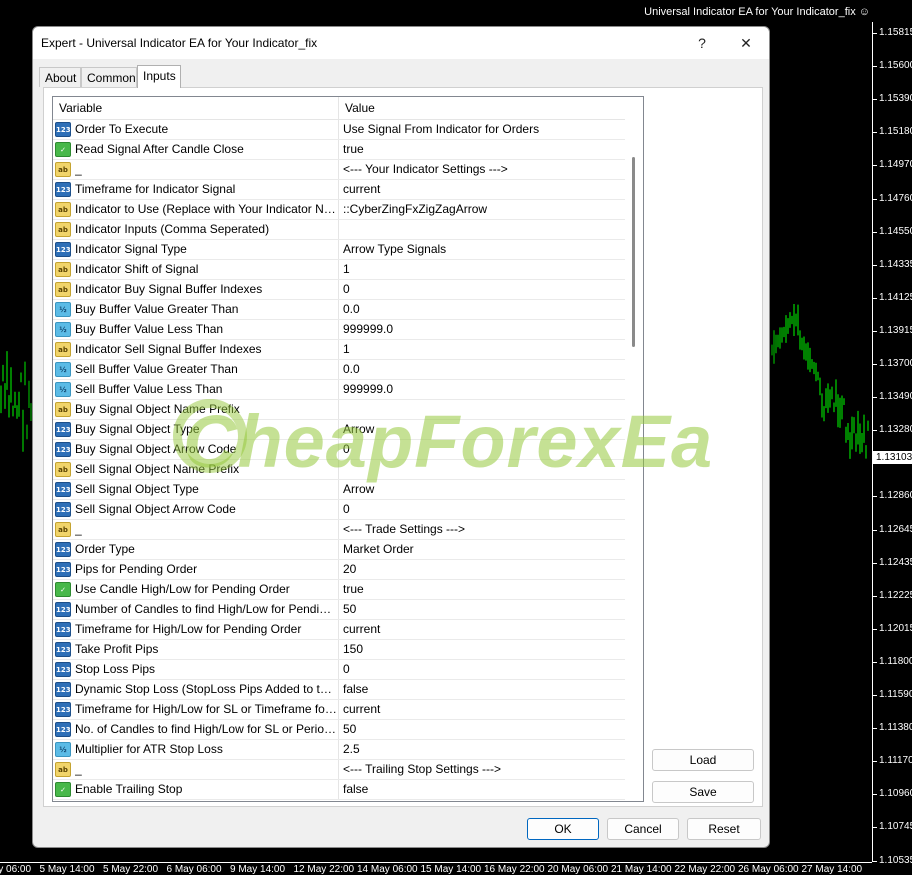 This screenshot has width=912, height=875. I want to click on save-button: Save, so click(703, 792).